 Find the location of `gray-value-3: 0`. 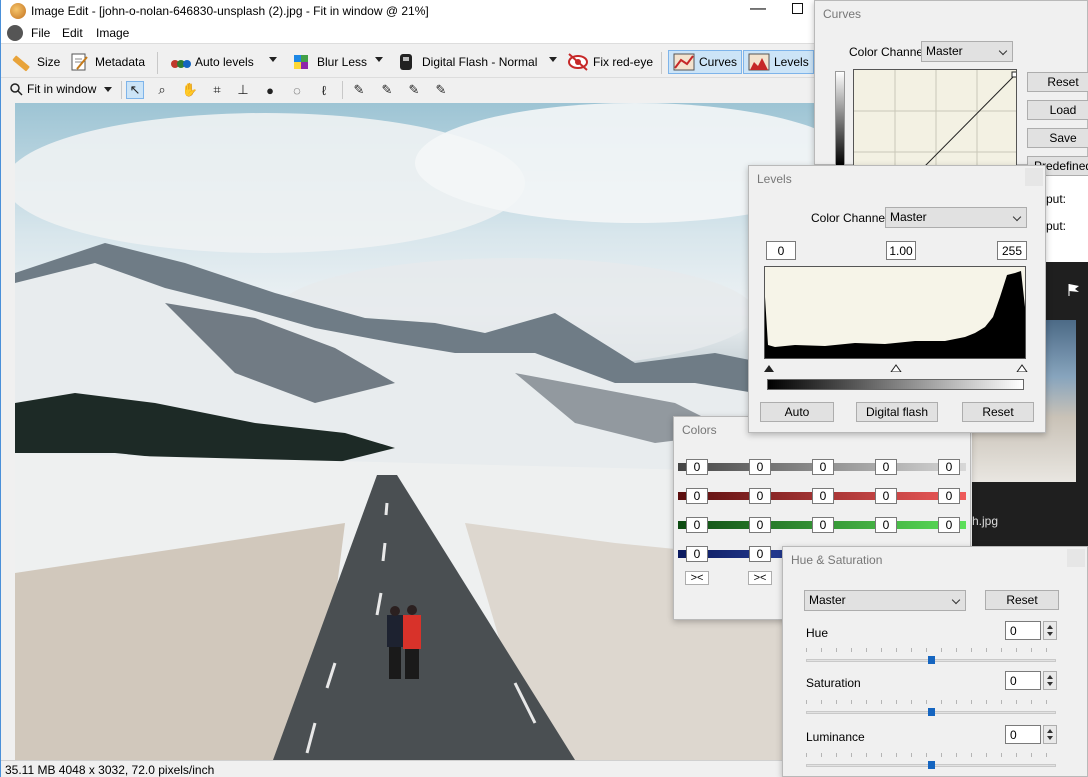

gray-value-3: 0 is located at coordinates (823, 467).